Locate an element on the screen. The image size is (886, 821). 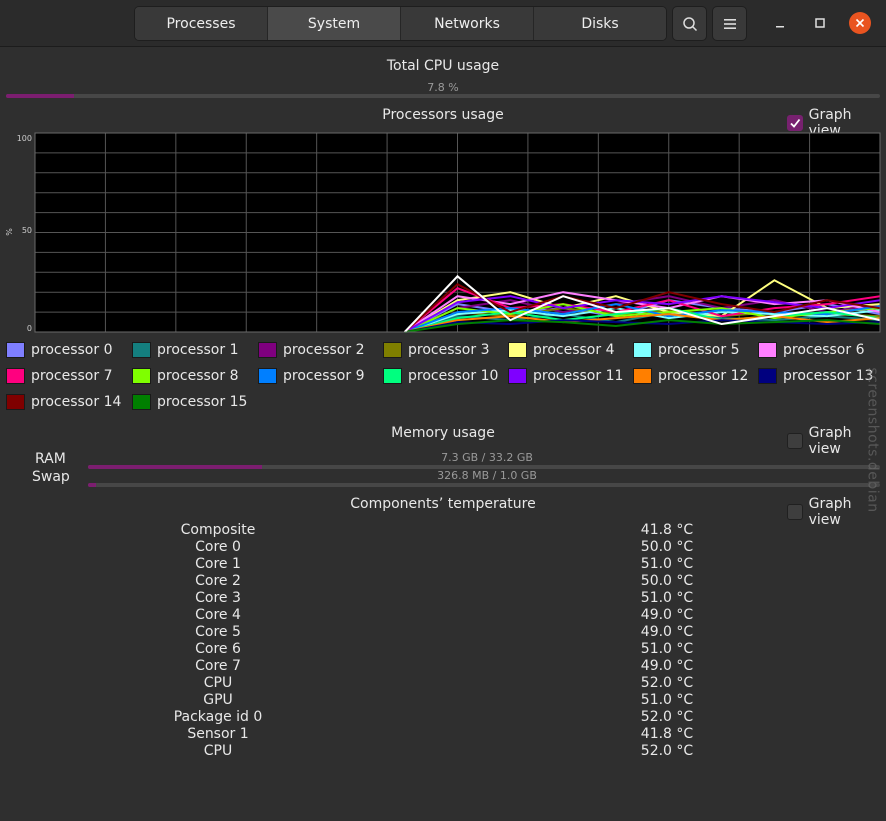
total-cpu-value: 7.8 % is located at coordinates (443, 87).